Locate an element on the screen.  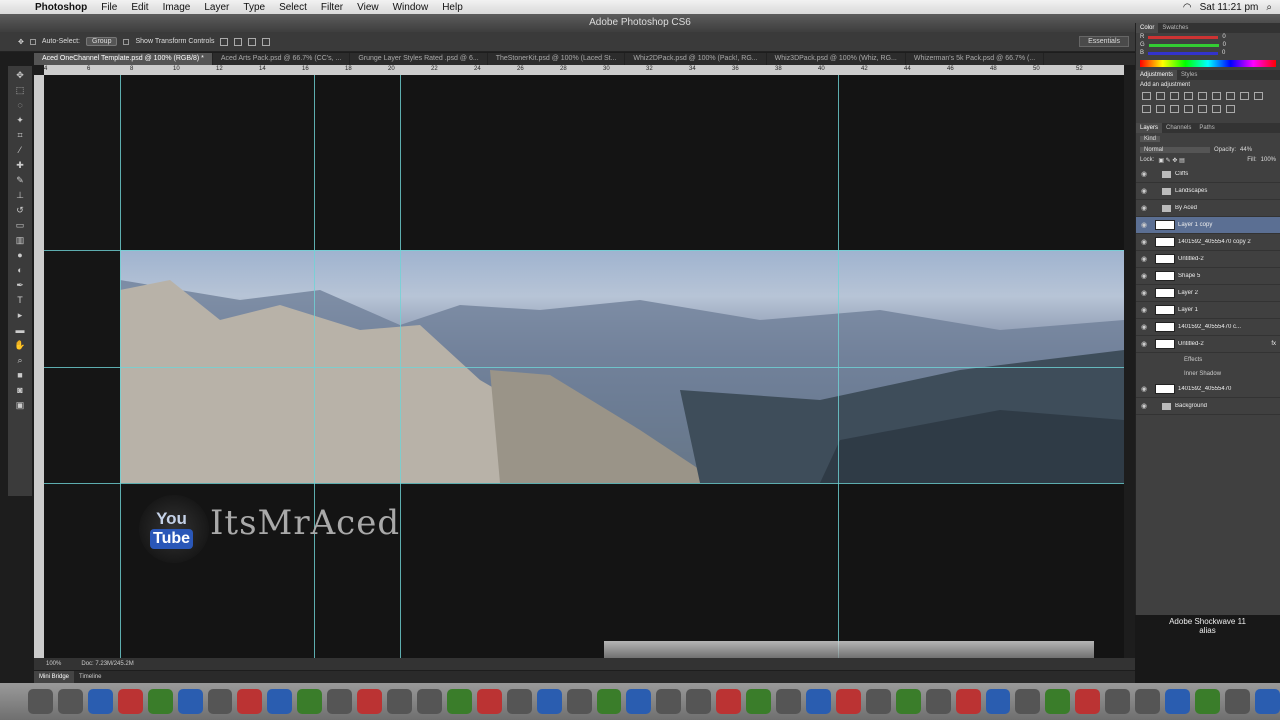
search-icon: ⌕ is located at coordinates (1269, 7).